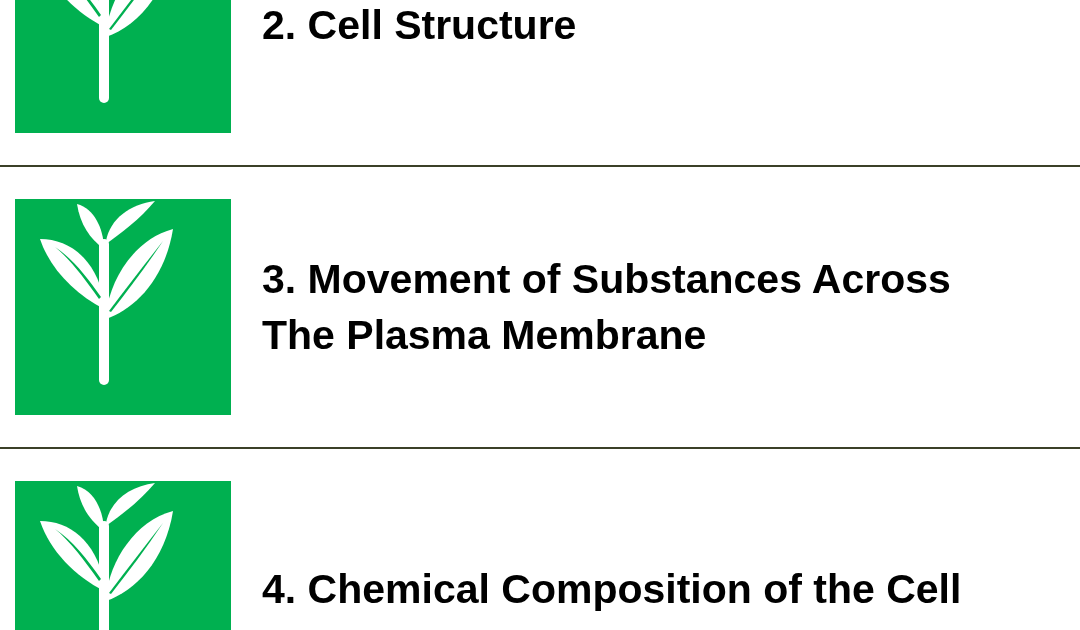 The width and height of the screenshot is (1080, 630). Describe the element at coordinates (634, 589) in the screenshot. I see `lesson-title: 4. Chemical Composition of the Cell` at that location.